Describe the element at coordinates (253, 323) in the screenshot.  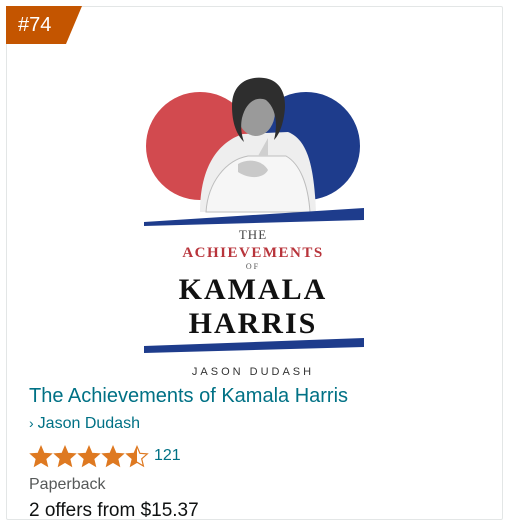
I see `cover-harris: HARRIS` at that location.